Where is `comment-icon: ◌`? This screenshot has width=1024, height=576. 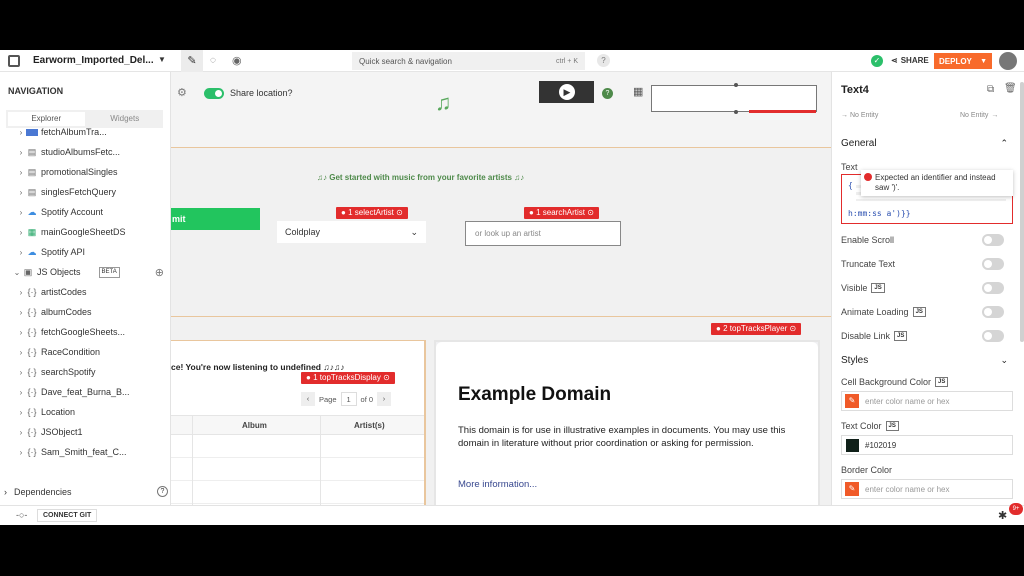 comment-icon: ◌ is located at coordinates (213, 60).